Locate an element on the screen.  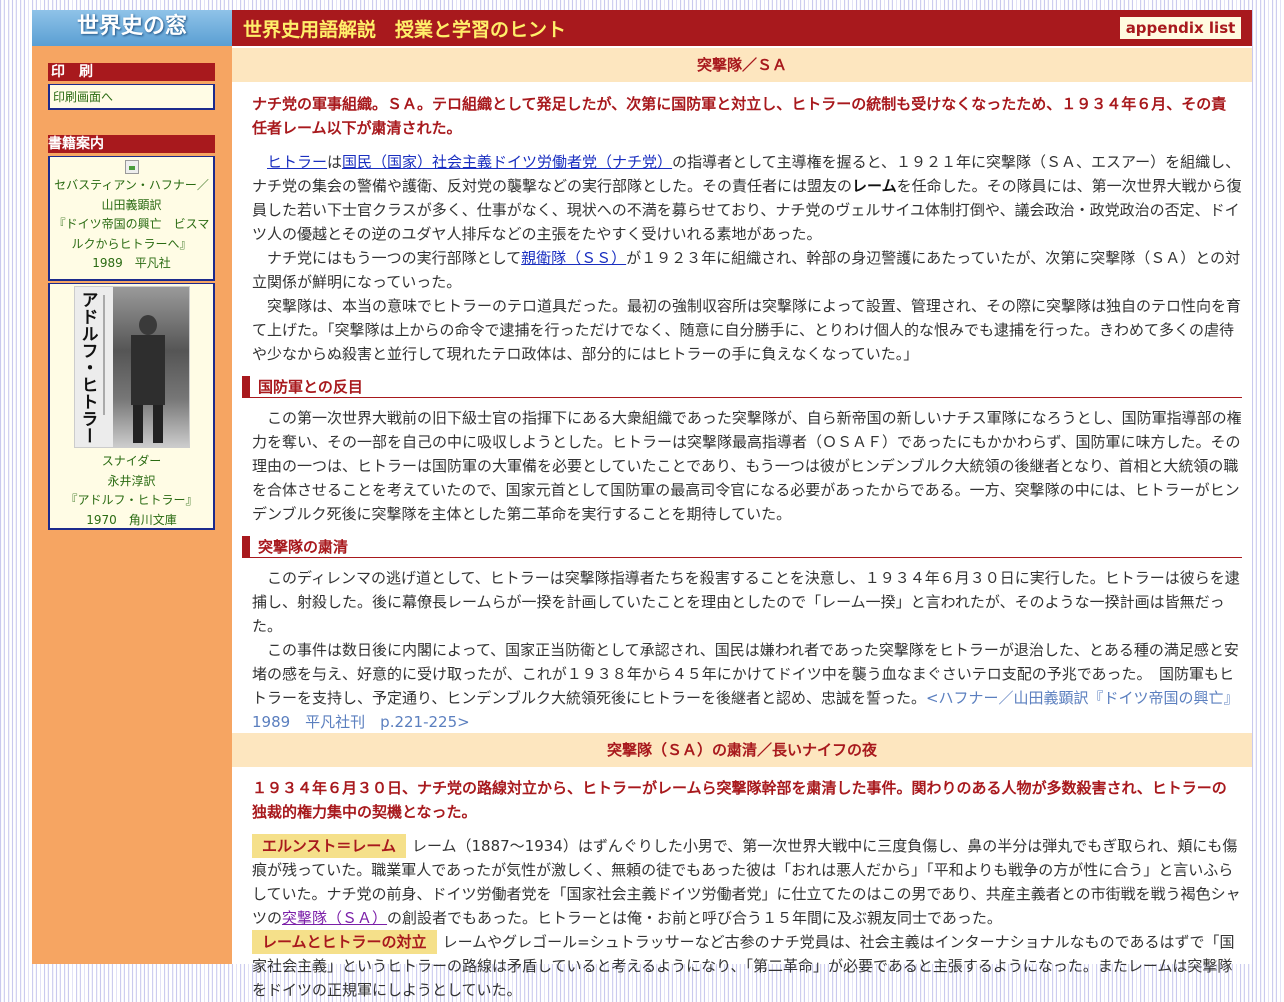
section-title: 突撃隊（ＳＡ）の粛清／長いナイフの夜 is located at coordinates (742, 750).